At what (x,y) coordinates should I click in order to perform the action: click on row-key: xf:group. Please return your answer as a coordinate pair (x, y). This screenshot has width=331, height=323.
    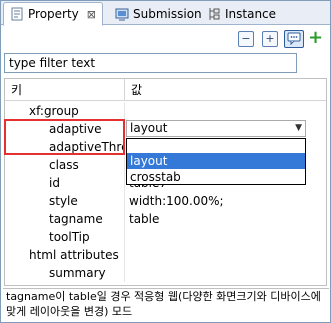
    Looking at the image, I should click on (65, 111).